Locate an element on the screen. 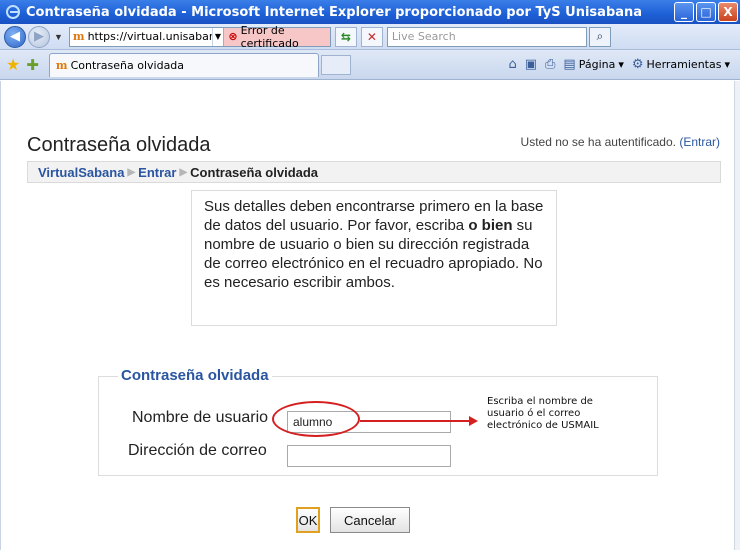  recent-pages-dropdown: ▼ is located at coordinates (58, 37).